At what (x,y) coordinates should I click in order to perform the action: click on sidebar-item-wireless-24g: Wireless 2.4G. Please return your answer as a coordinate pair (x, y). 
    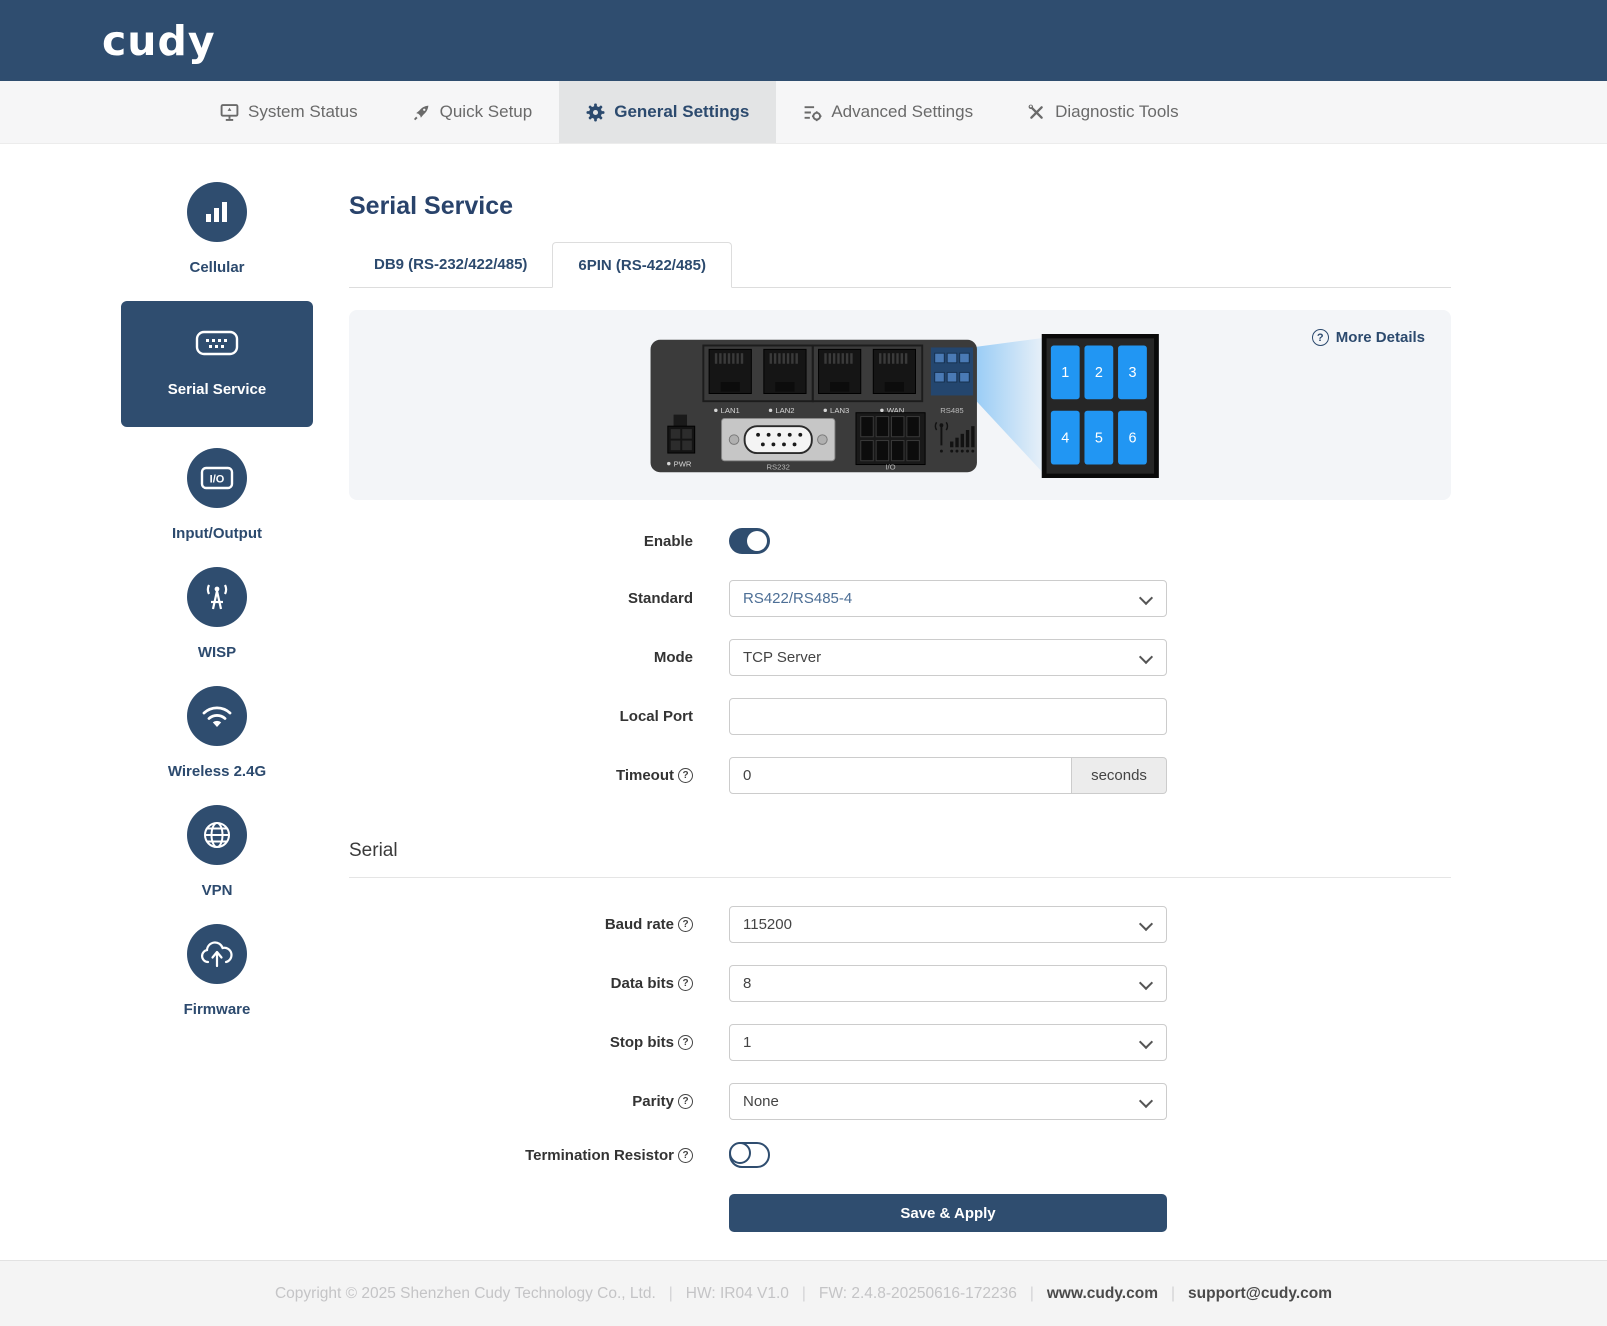
    Looking at the image, I should click on (217, 733).